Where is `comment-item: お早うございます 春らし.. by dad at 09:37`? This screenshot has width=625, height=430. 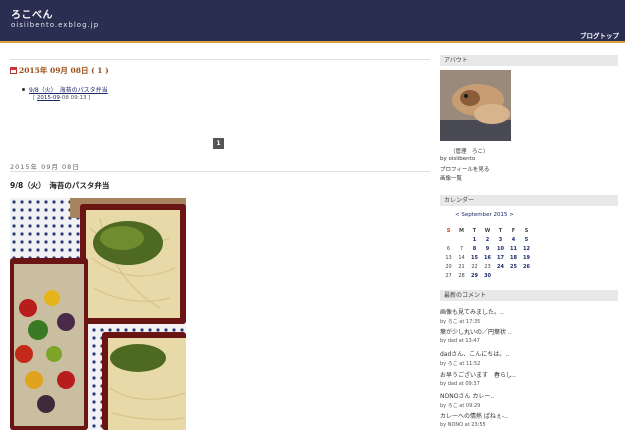 comment-item: お早うございます 春らし.. by dad at 09:37 is located at coordinates (530, 378).